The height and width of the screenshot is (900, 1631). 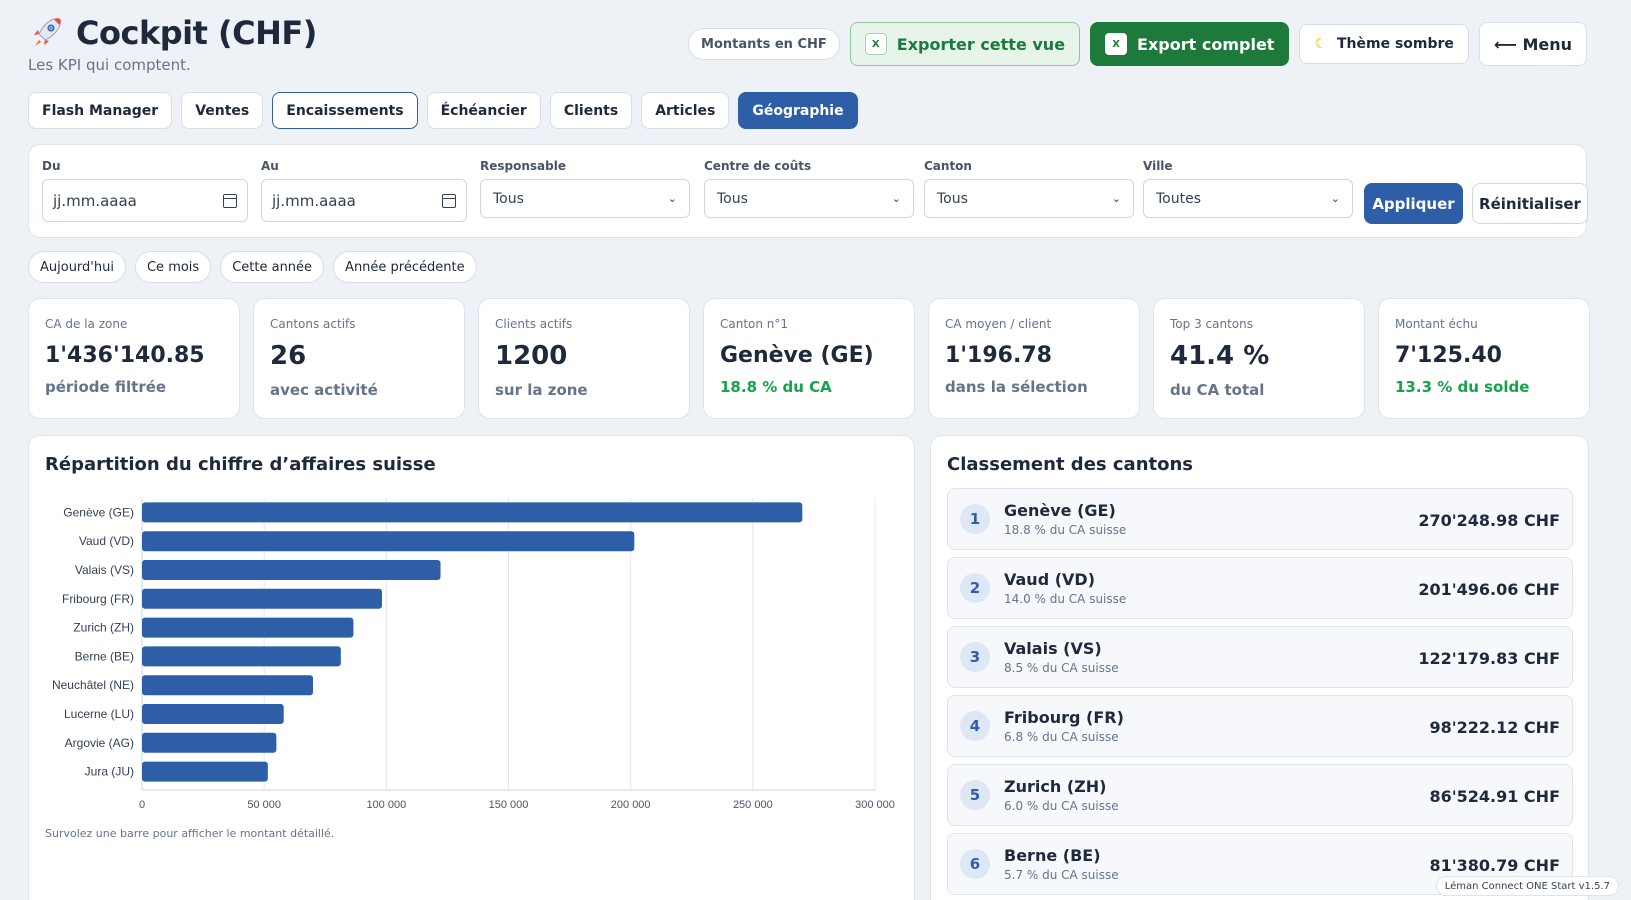 I want to click on rank-amount: 270'248.98 CHF, so click(x=1489, y=520).